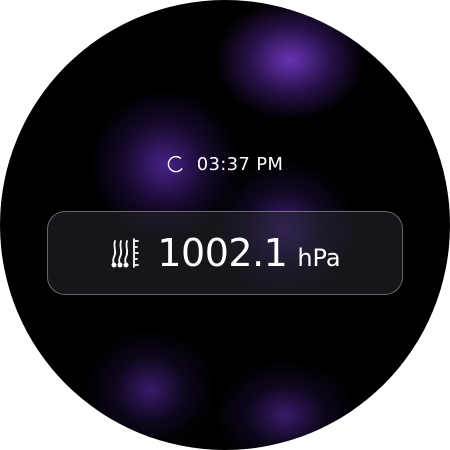  What do you see at coordinates (176, 164) in the screenshot?
I see `clock-icon` at bounding box center [176, 164].